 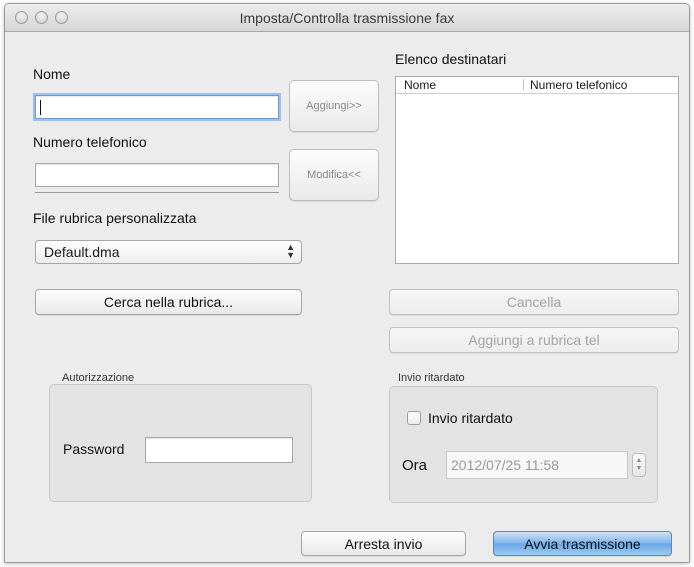 What do you see at coordinates (157, 192) in the screenshot?
I see `separator-line` at bounding box center [157, 192].